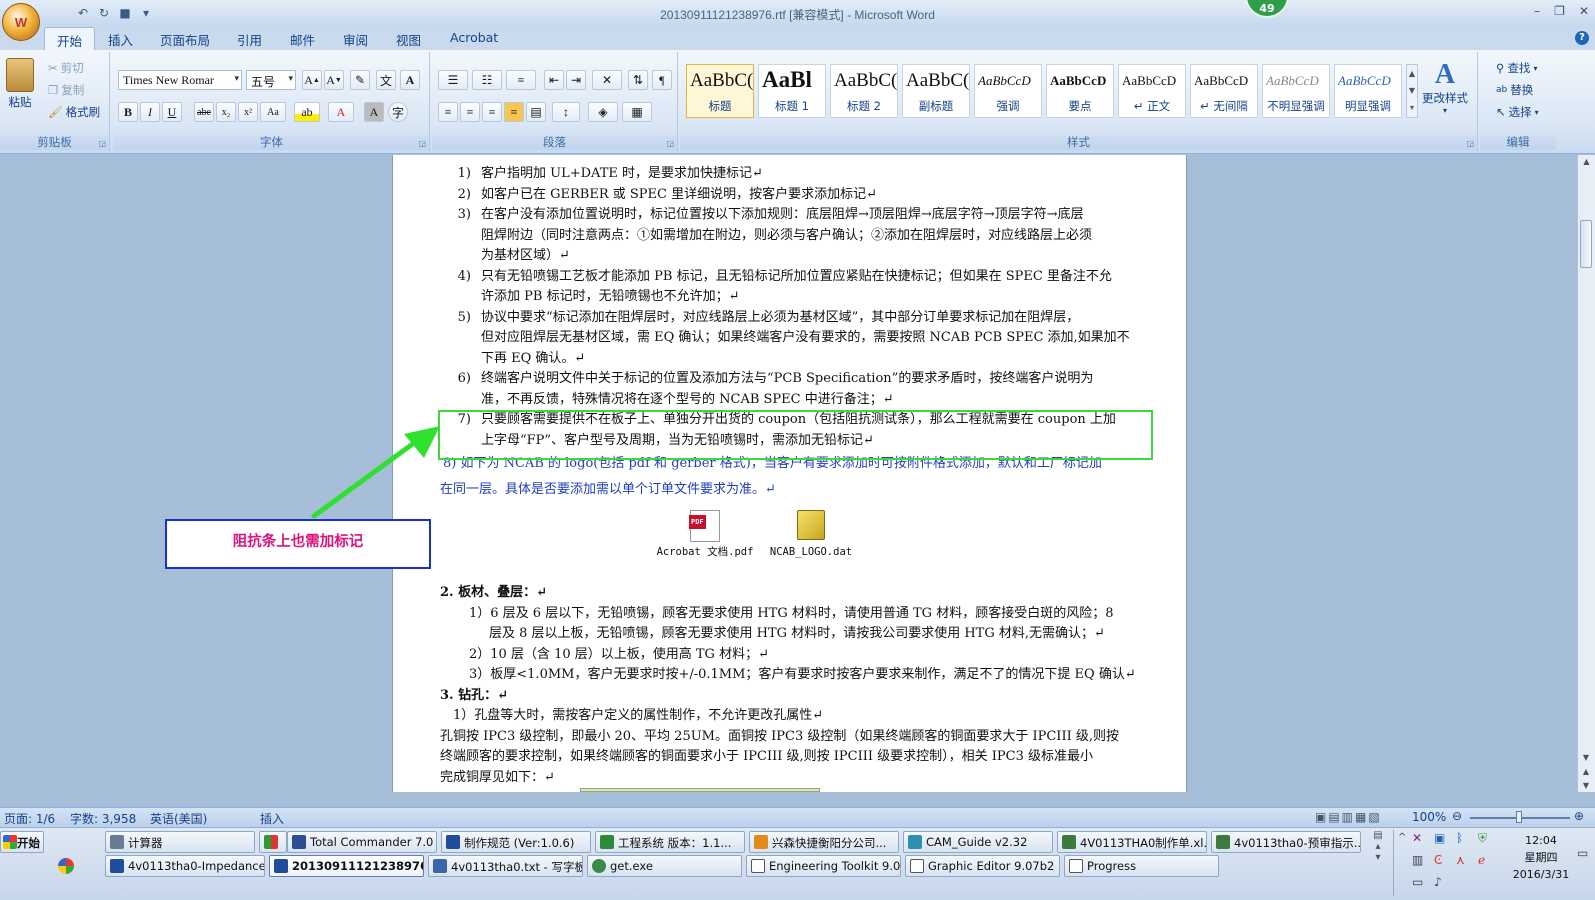  What do you see at coordinates (936, 91) in the screenshot?
I see `style-subtitle: AaBbC(副标题` at bounding box center [936, 91].